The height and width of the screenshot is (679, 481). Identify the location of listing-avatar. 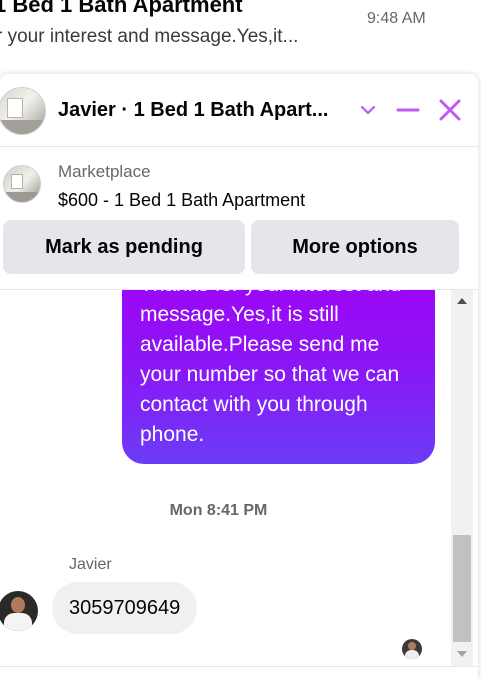
(23, 111).